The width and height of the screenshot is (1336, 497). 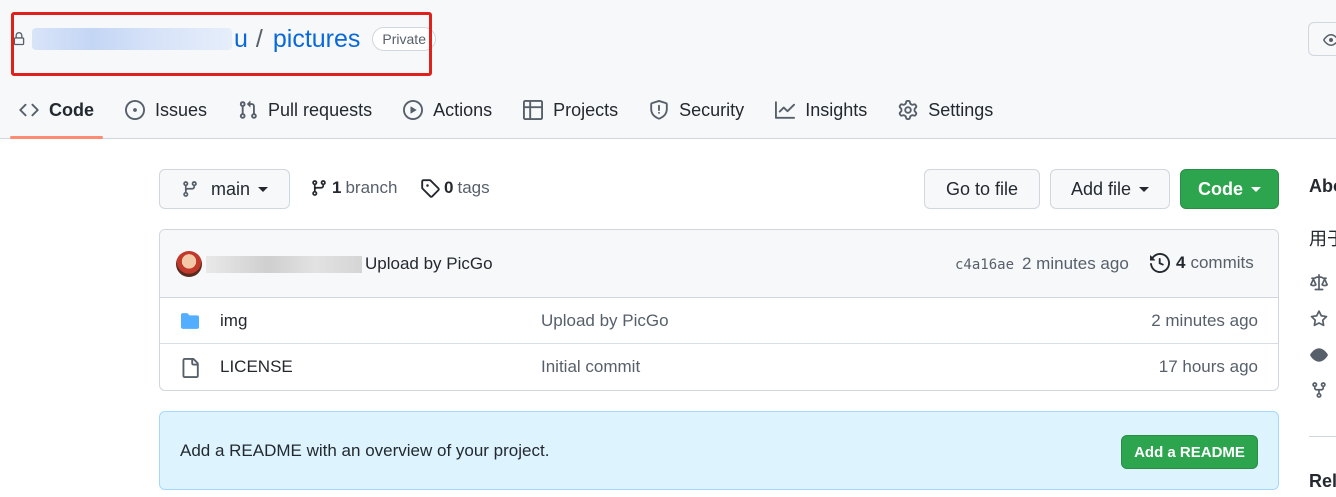 I want to click on tab-actions: Actions, so click(x=447, y=110).